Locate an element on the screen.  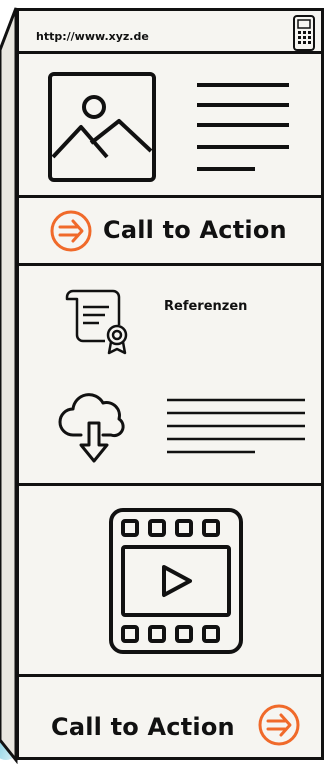
video-play-icon is located at coordinates (176, 581).